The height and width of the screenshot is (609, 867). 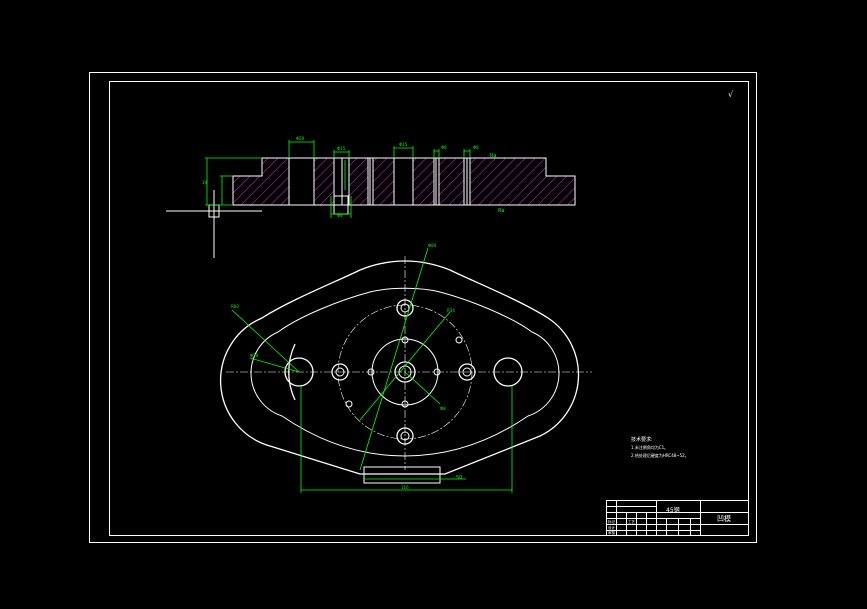 What do you see at coordinates (235, 306) in the screenshot?
I see `svg-text: R60` at bounding box center [235, 306].